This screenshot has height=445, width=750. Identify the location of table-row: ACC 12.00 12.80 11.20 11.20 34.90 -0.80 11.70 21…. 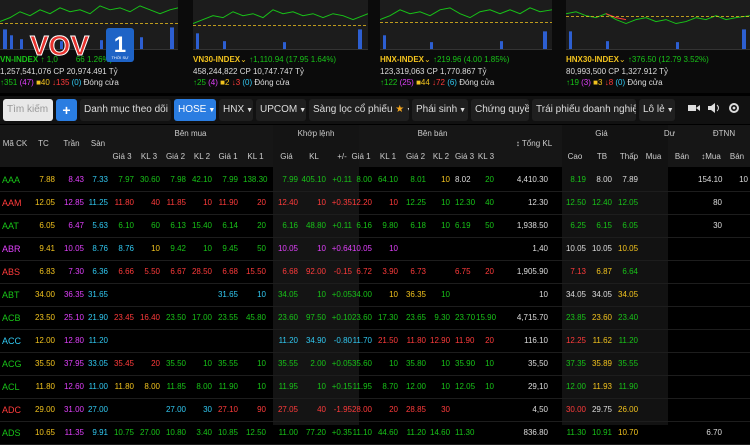
(375, 341).